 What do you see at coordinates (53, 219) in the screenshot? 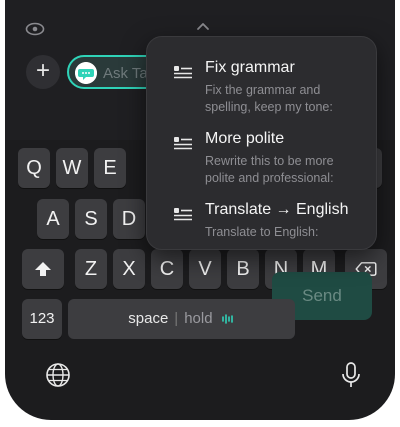
I see `key-a: A` at bounding box center [53, 219].